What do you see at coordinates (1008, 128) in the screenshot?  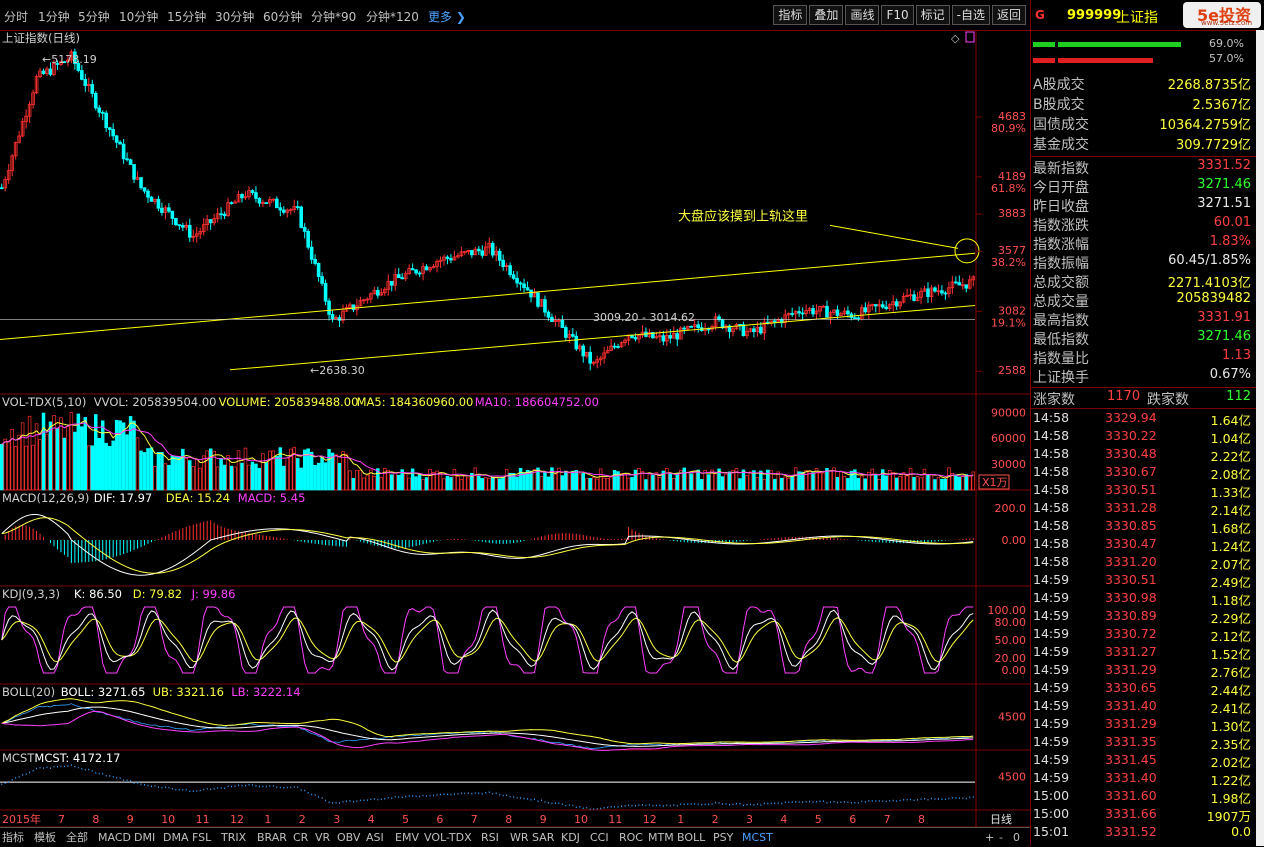 I see `fib-pct: 80.9%` at bounding box center [1008, 128].